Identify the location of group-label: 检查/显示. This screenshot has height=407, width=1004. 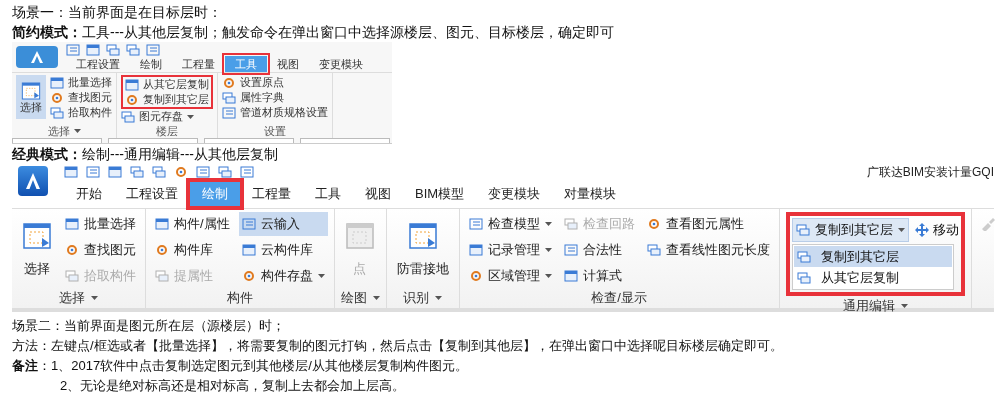
(619, 298).